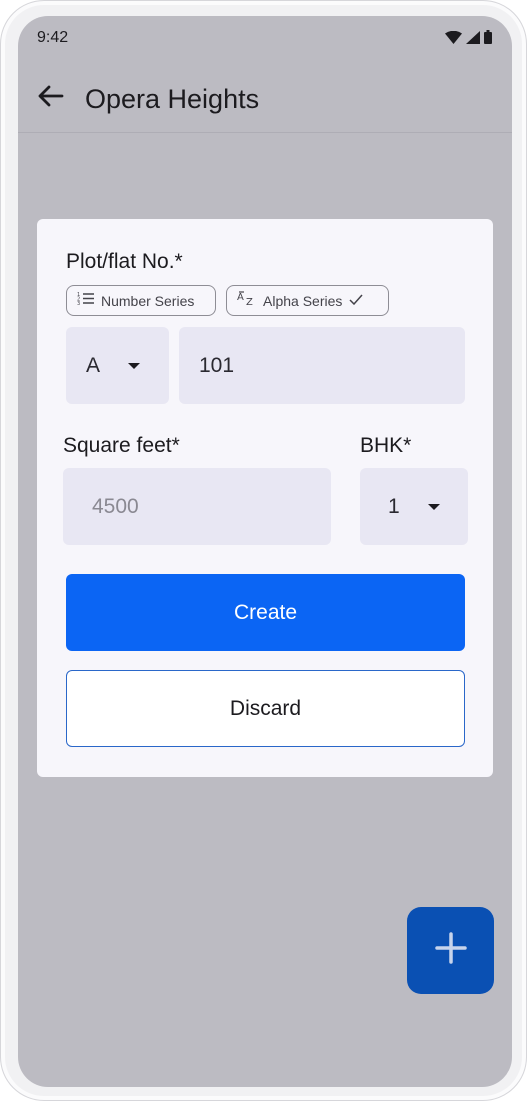 The height and width of the screenshot is (1101, 527). I want to click on add-fab, so click(450, 950).